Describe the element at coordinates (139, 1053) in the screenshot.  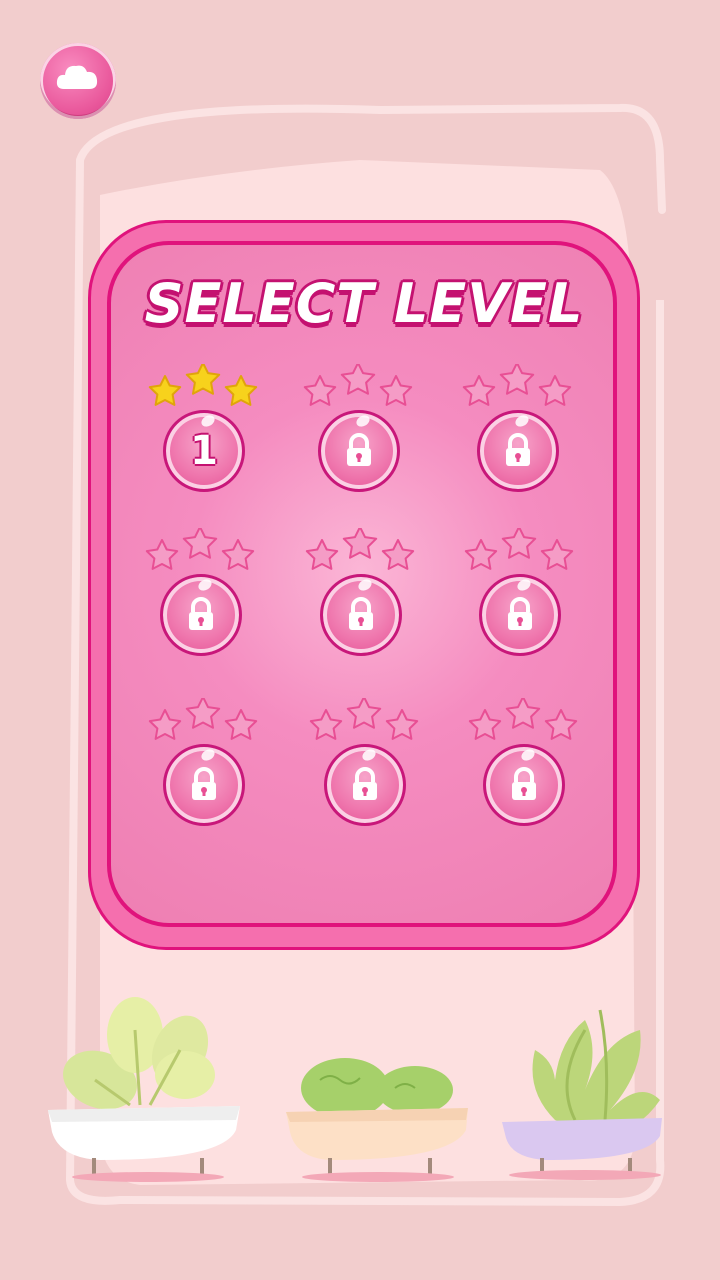
I see `leafy-greens-icon` at that location.